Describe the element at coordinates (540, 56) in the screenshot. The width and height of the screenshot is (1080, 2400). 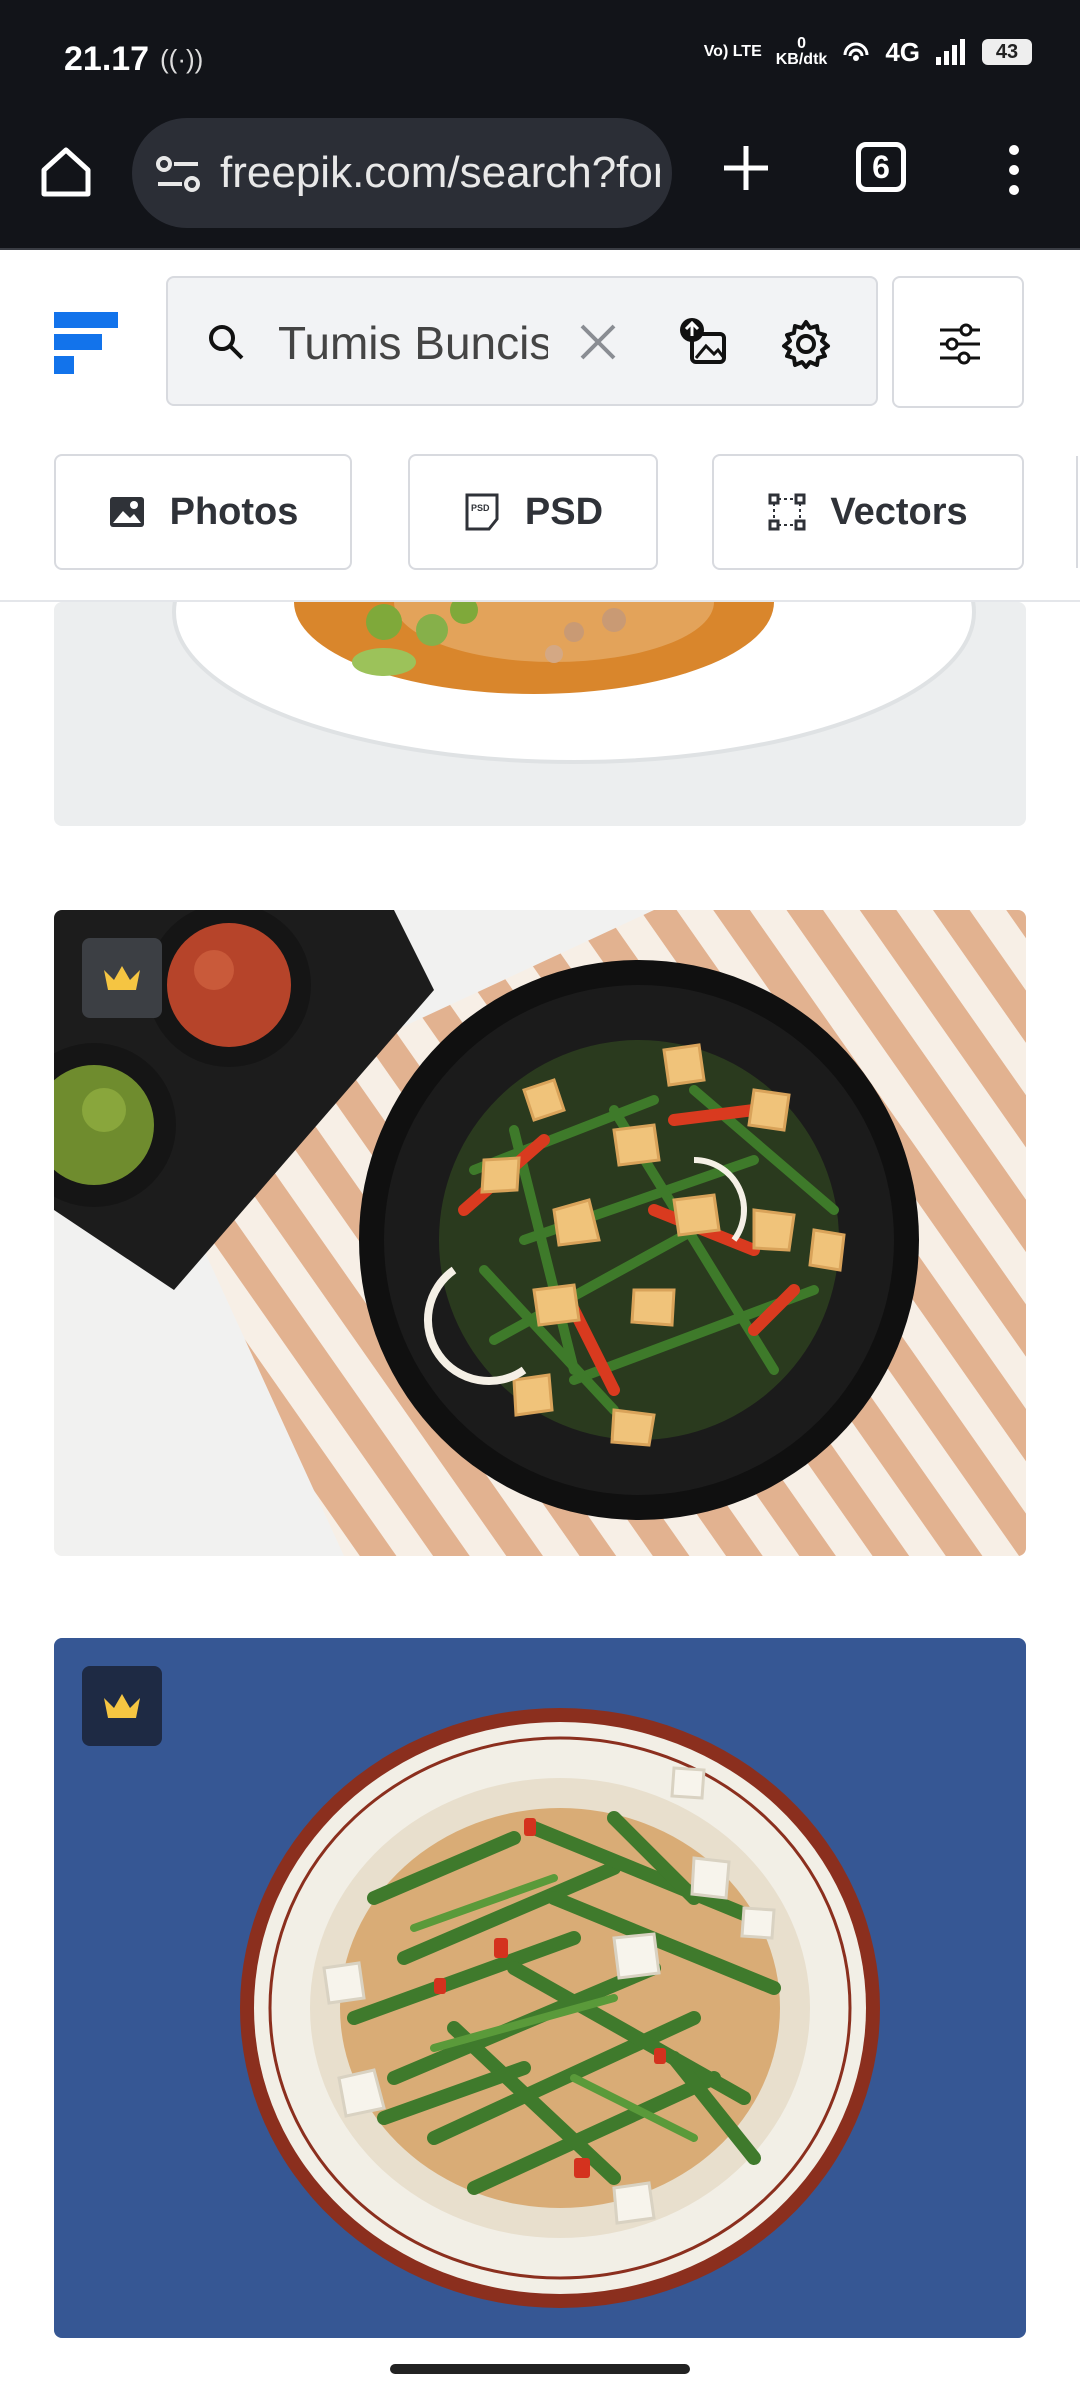
I see `status-bar: 21.17 ((·)) Vo) LTE 0 KB/dtk 4G 43` at that location.